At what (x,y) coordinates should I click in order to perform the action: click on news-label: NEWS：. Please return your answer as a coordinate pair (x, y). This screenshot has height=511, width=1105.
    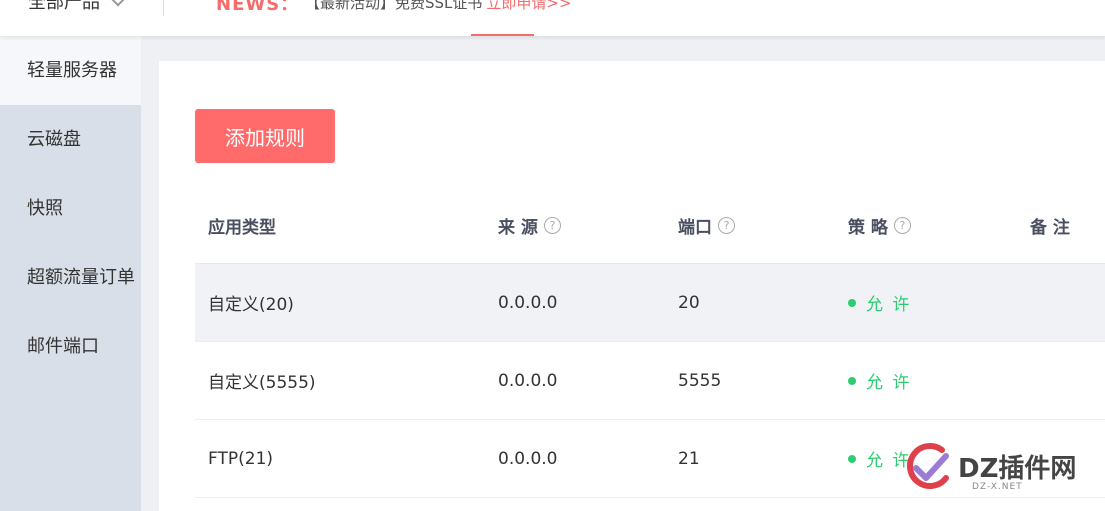
    Looking at the image, I should click on (258, 7).